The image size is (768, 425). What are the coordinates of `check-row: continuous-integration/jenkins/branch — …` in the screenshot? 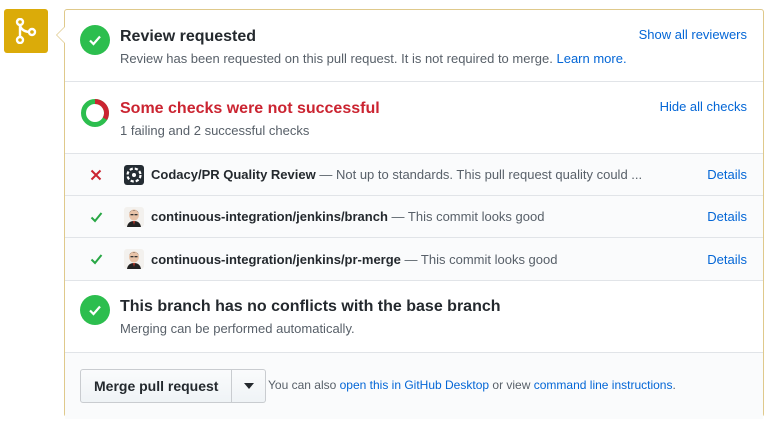 It's located at (414, 217).